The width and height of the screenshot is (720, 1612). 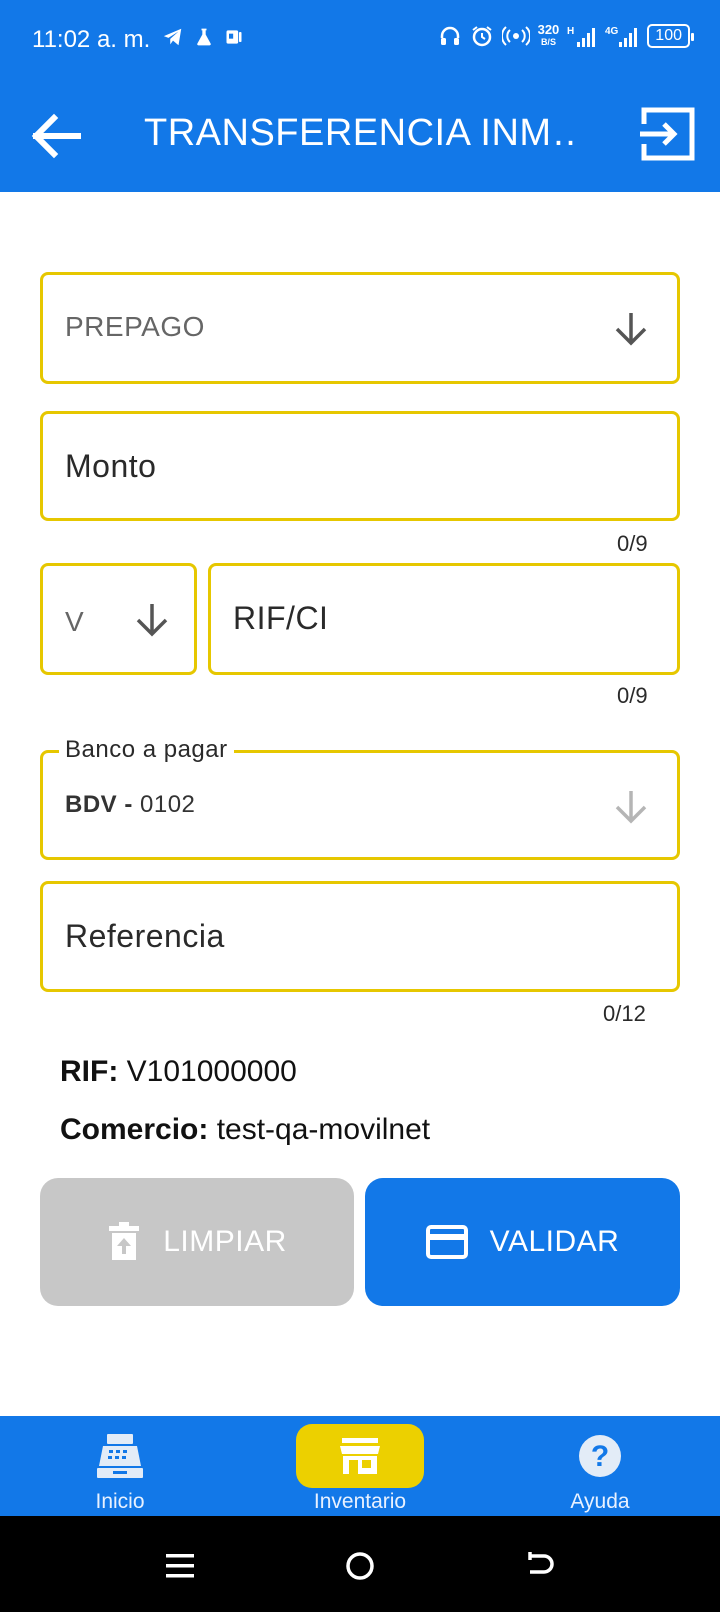 I want to click on rif-ci-counter: 0/9, so click(x=632, y=695).